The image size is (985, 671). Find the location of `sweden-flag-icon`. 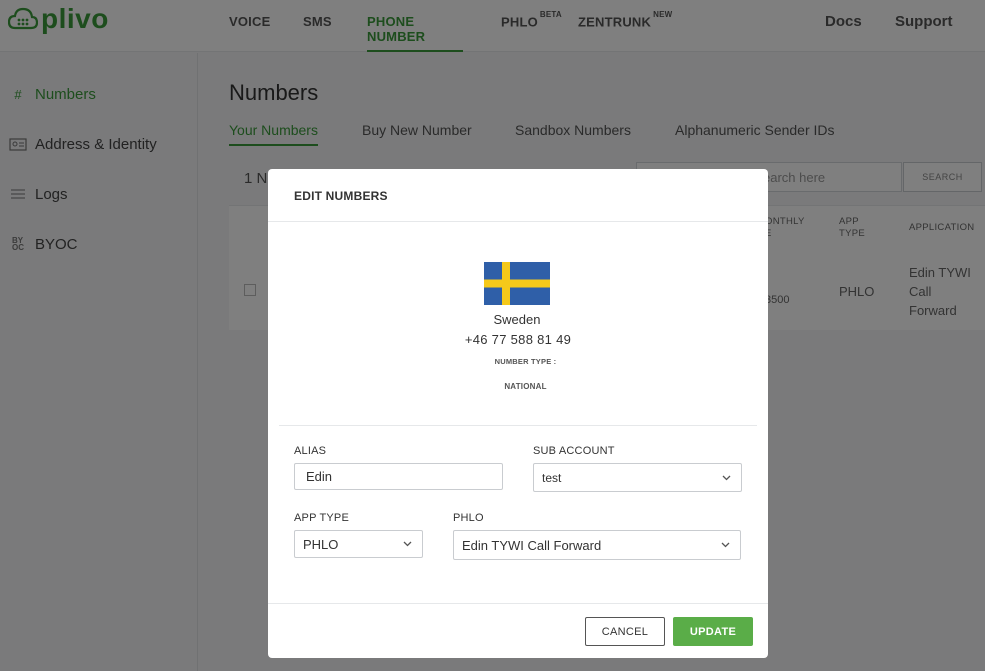

sweden-flag-icon is located at coordinates (517, 283).